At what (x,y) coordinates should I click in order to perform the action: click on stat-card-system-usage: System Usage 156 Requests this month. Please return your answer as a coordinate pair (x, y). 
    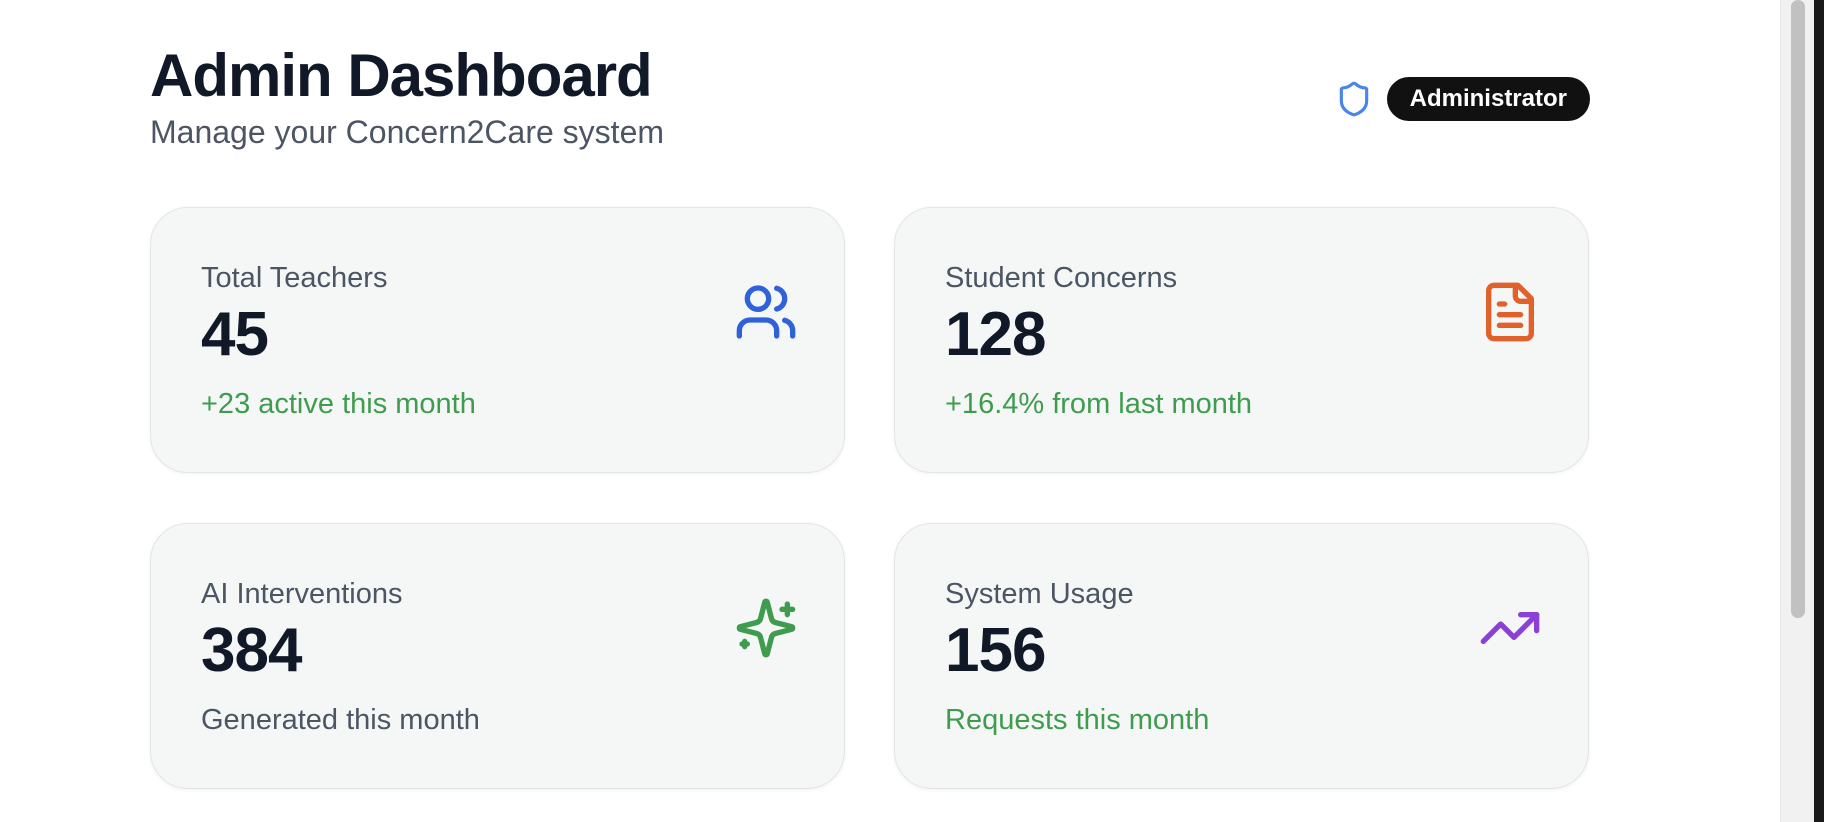
    Looking at the image, I should click on (1241, 656).